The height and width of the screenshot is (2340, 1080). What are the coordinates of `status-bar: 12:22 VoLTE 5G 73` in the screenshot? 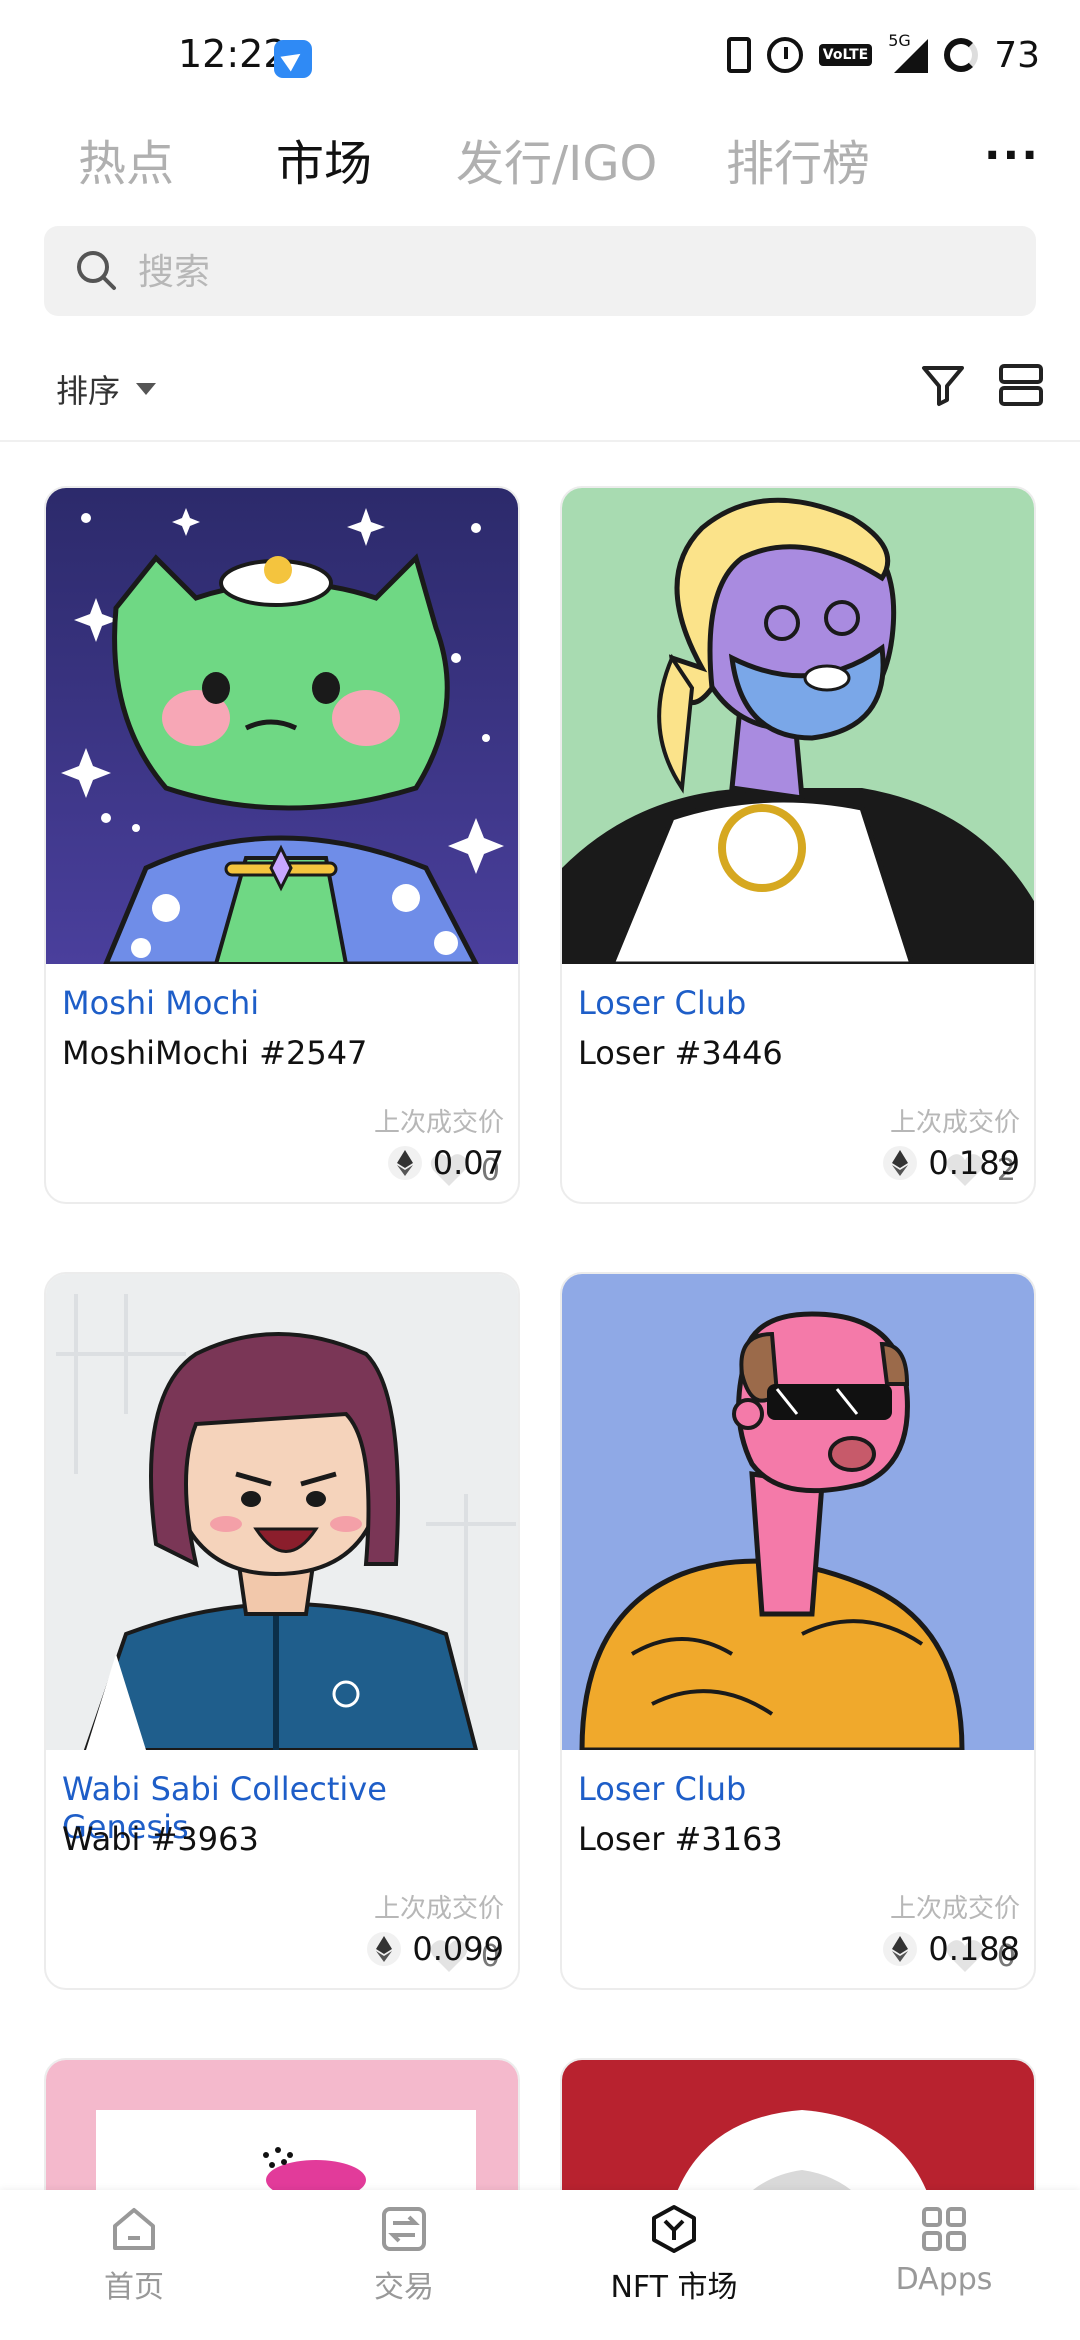 It's located at (540, 55).